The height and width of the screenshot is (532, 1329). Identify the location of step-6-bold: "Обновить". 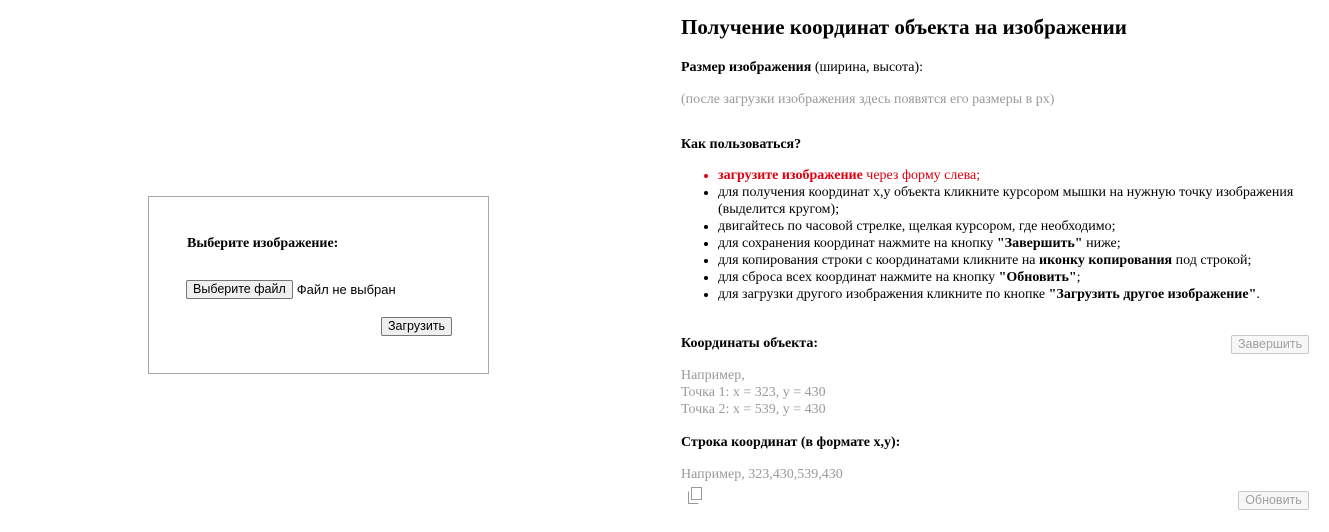
(1037, 277).